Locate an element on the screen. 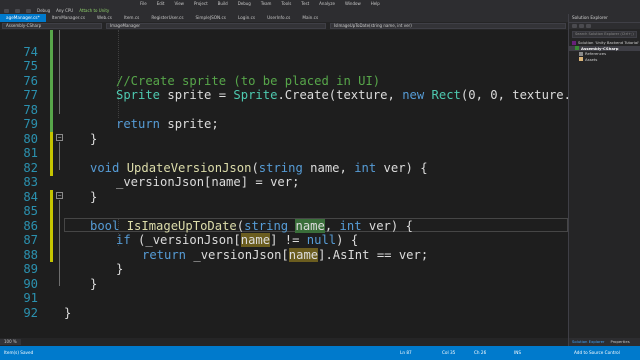 Image resolution: width=640 pixels, height=360 pixels. code-line: 82 _versionJson[name] = ver; is located at coordinates (284, 168).